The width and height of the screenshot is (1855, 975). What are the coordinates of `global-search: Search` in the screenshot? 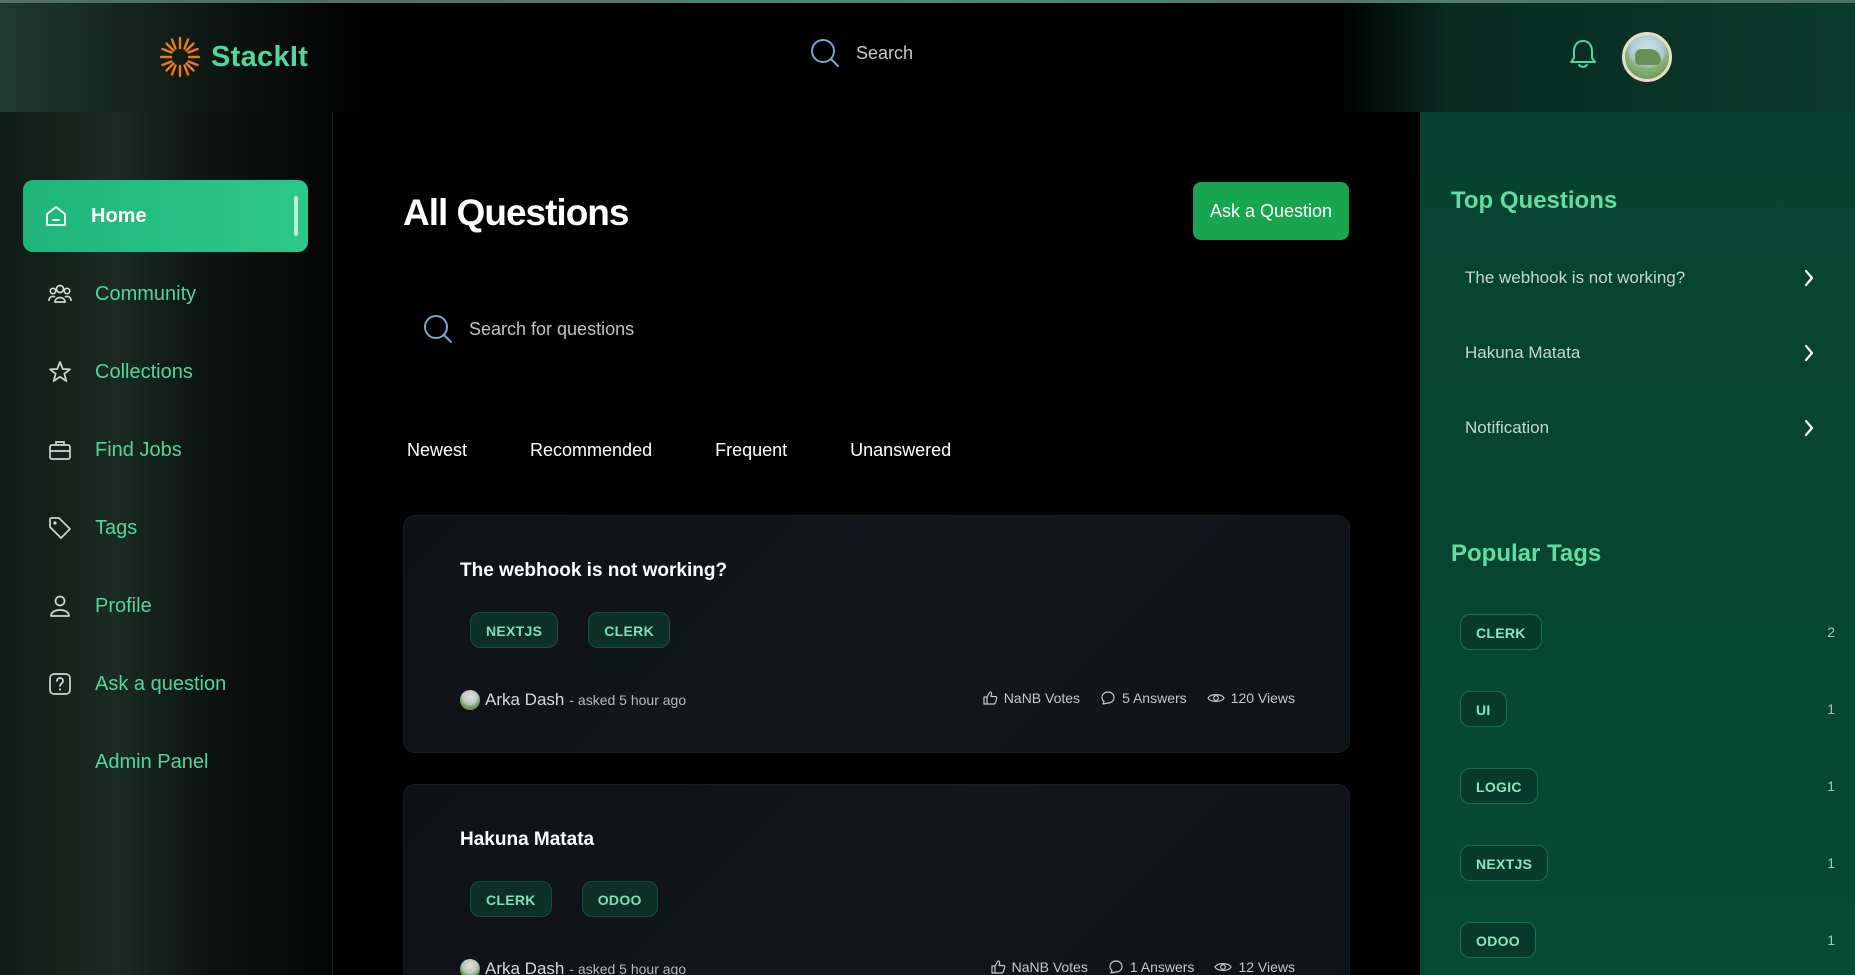 It's located at (861, 53).